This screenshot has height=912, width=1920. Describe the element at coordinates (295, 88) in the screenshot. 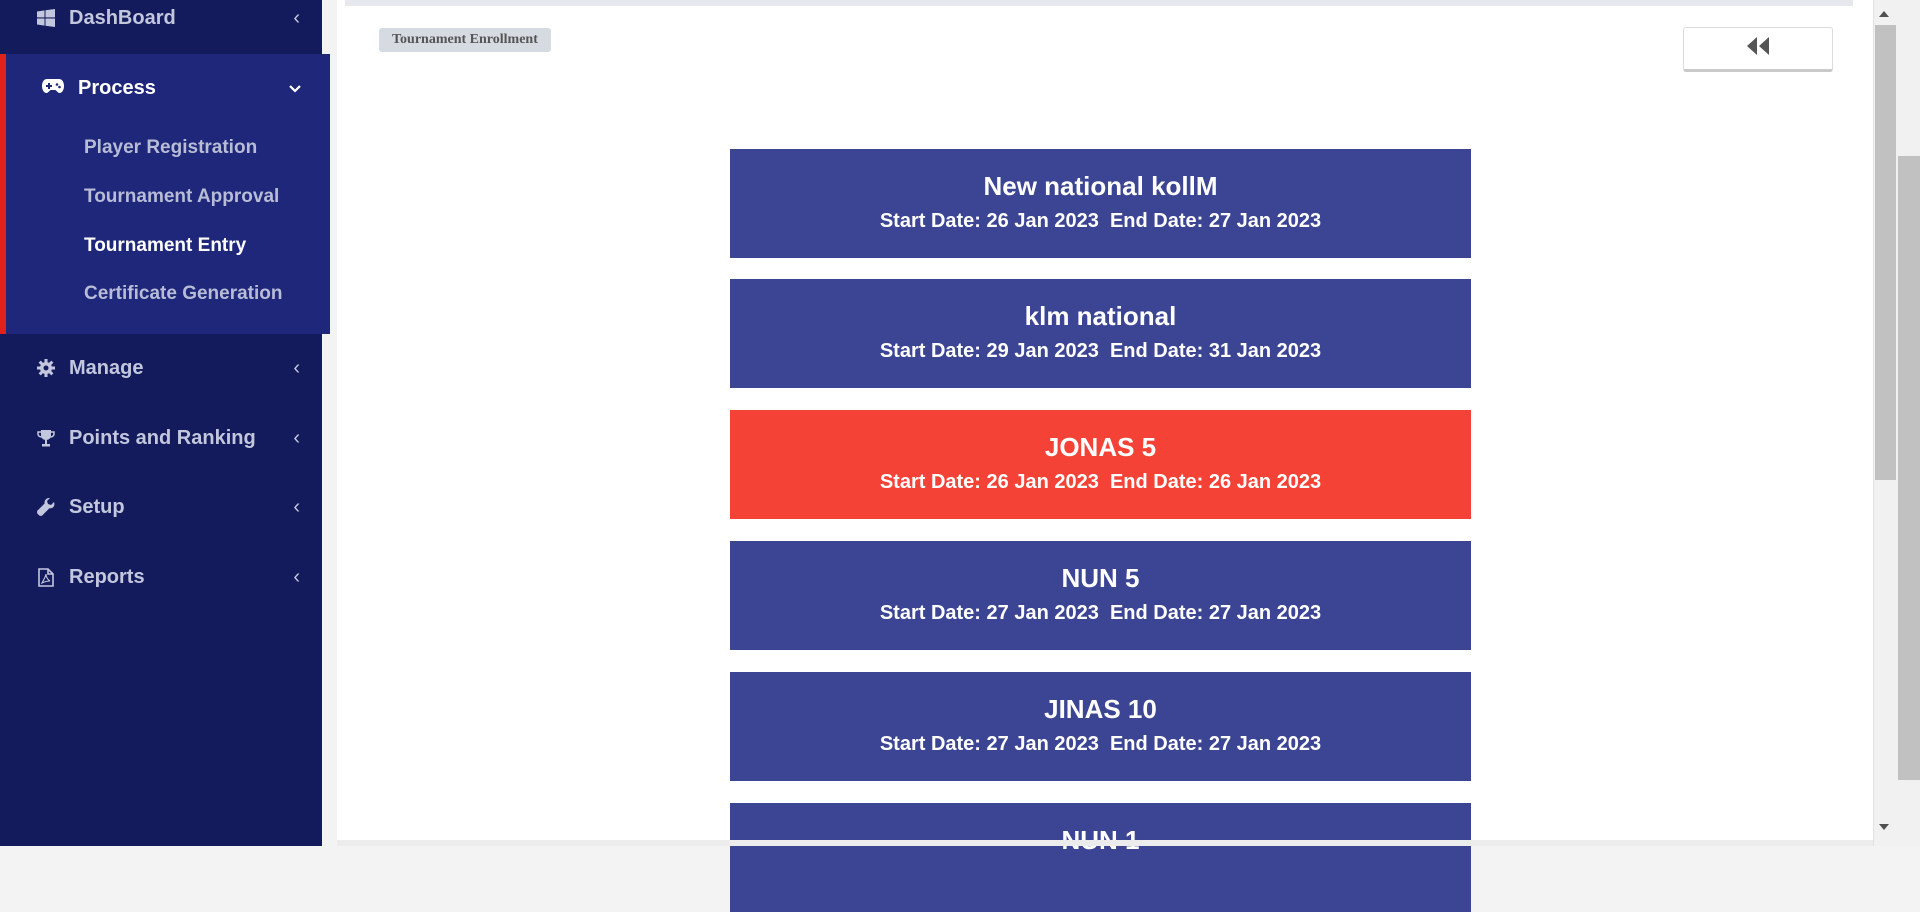

I see `chevron-down-icon` at that location.